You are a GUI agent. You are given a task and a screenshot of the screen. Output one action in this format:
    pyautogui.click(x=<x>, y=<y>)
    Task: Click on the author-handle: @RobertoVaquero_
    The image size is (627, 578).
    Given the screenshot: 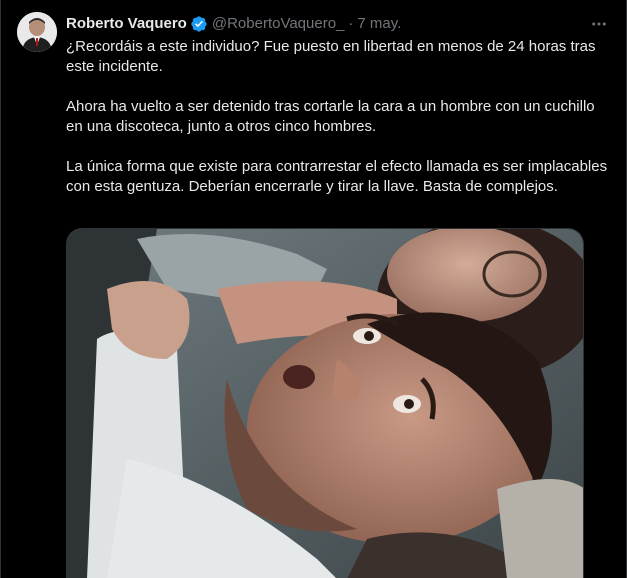 What is the action you would take?
    pyautogui.click(x=278, y=24)
    